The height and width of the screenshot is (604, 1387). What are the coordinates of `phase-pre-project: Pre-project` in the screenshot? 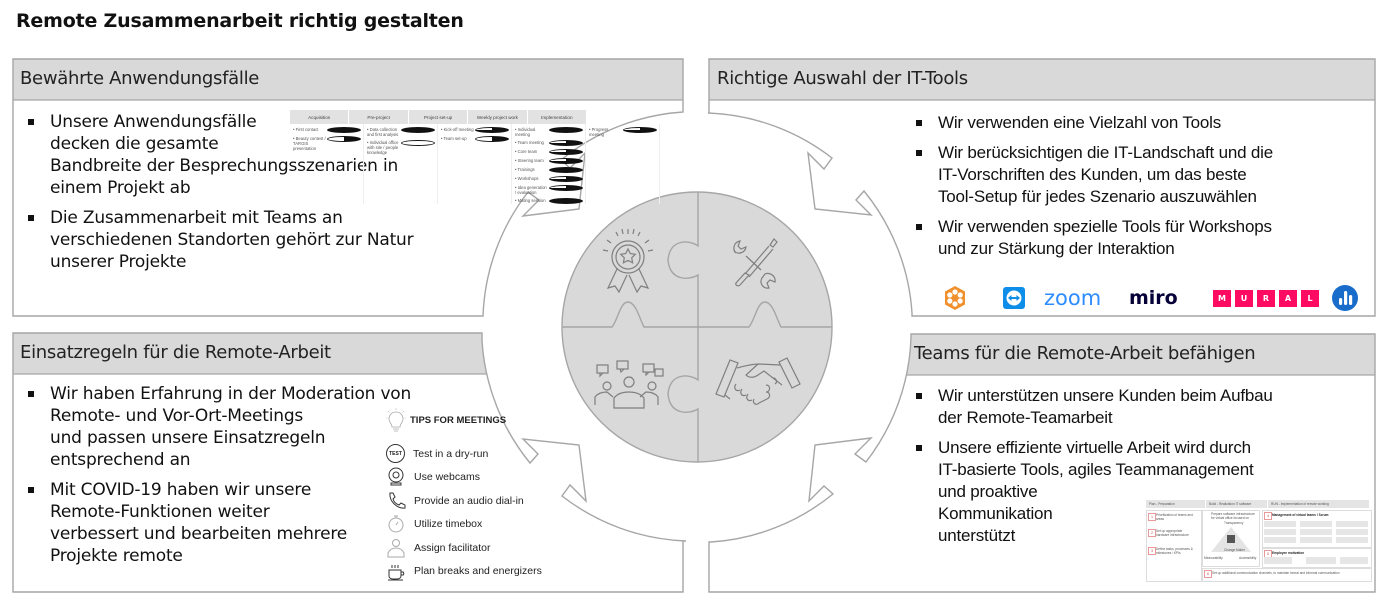 It's located at (379, 117).